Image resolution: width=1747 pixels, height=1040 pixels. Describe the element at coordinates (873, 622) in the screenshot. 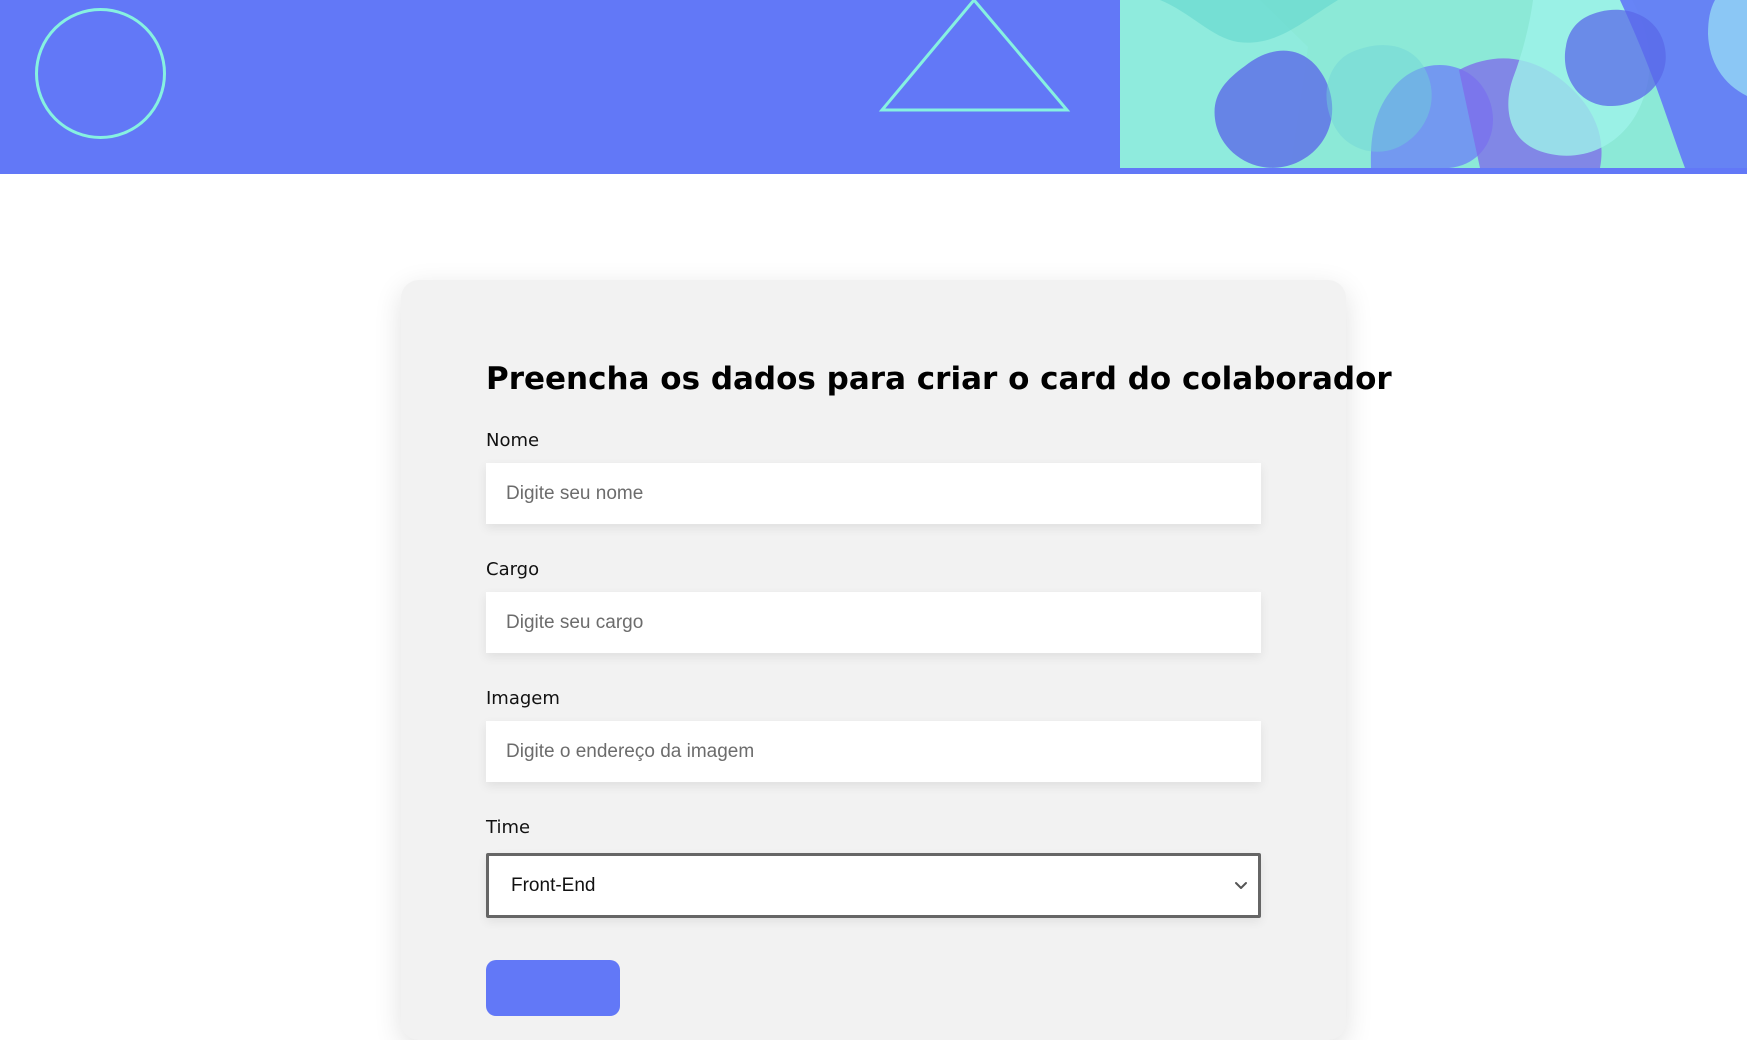

I see `role-input` at that location.